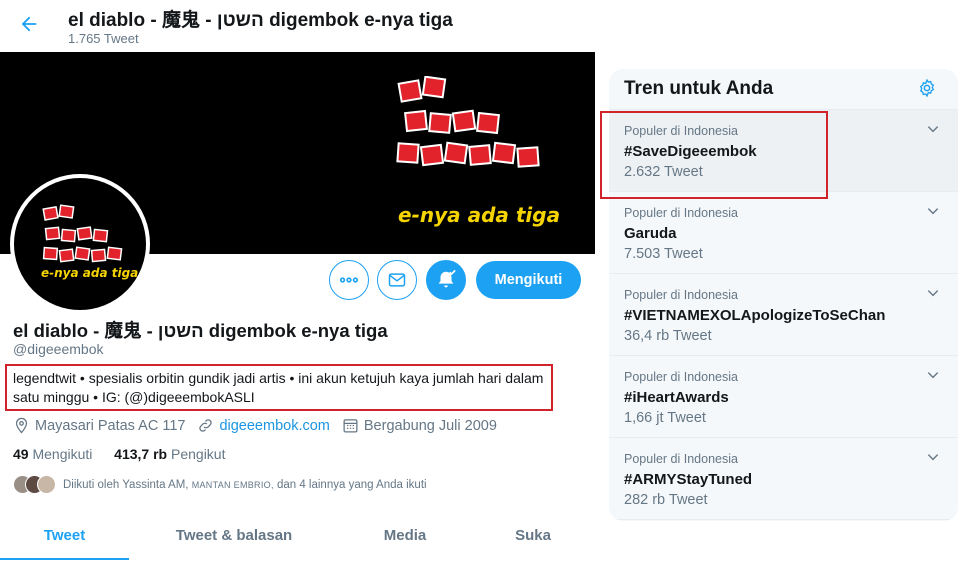 The height and width of the screenshot is (586, 974). Describe the element at coordinates (351, 484) in the screenshot. I see `followed-by-suffix: dan 4 lainnya yang Anda ikuti` at that location.